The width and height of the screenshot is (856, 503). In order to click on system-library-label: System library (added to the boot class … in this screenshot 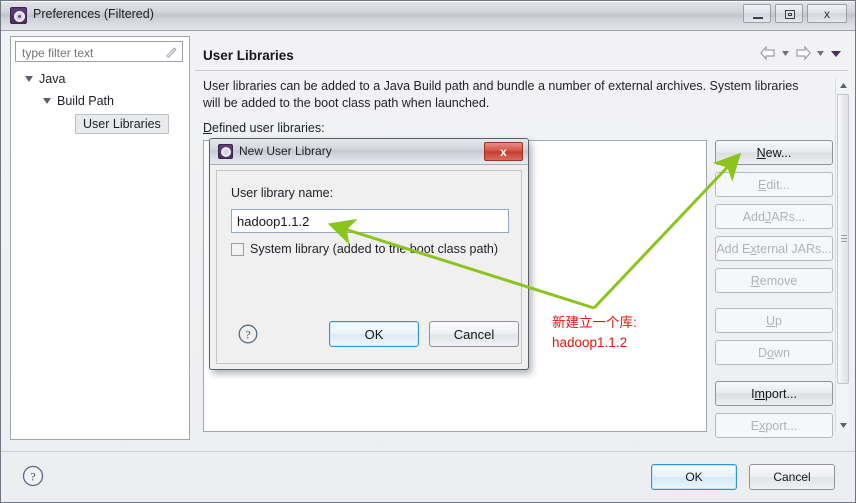, I will do `click(374, 249)`.